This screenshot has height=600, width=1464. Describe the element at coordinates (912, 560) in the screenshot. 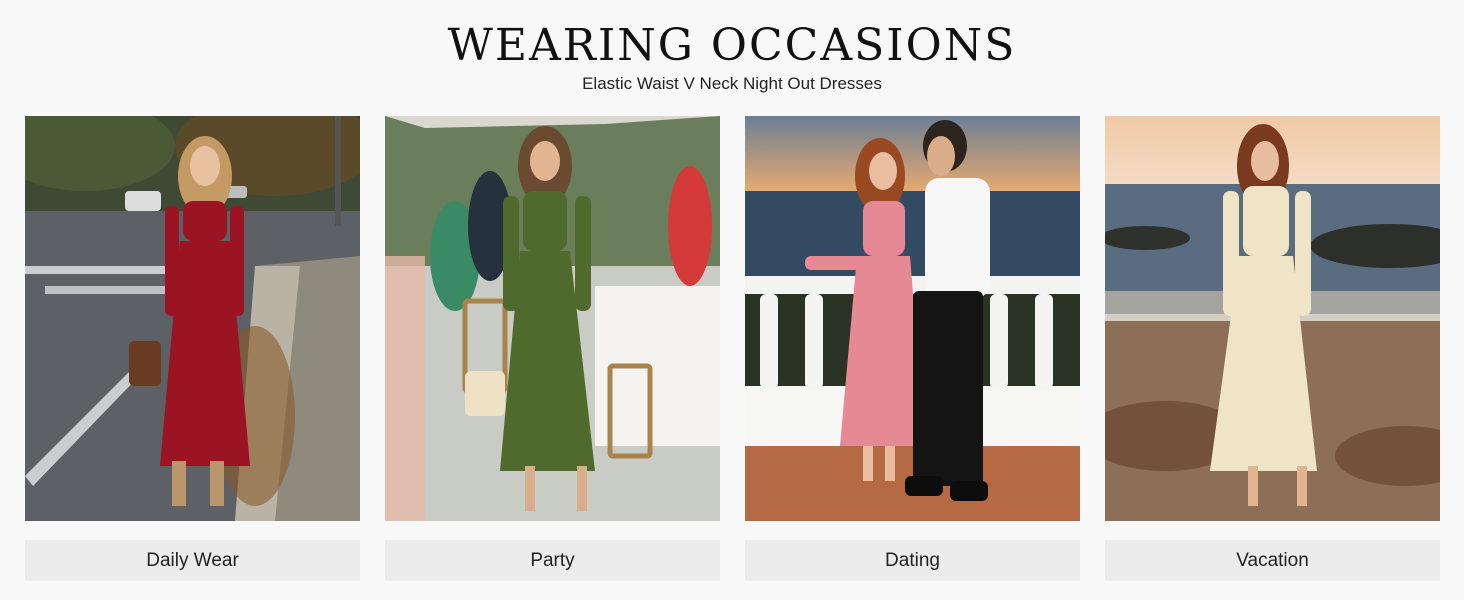

I see `occasion-label-dating: Dating` at that location.